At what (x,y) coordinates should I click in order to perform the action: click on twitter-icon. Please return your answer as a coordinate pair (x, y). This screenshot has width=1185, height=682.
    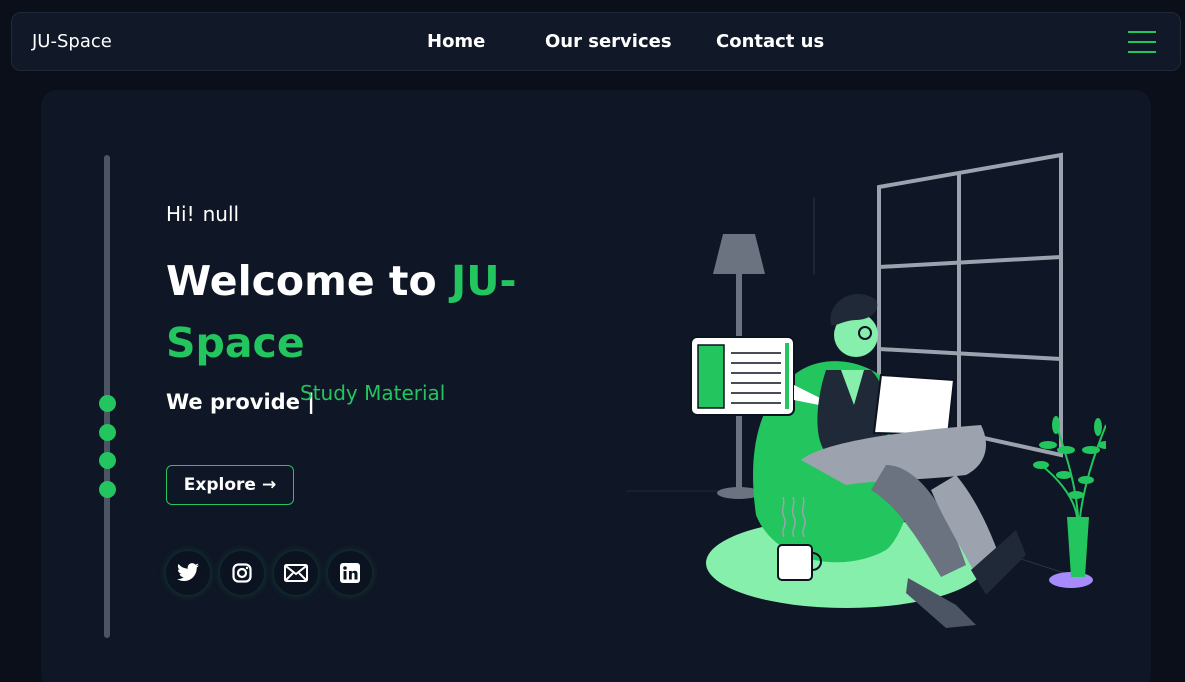
    Looking at the image, I should click on (188, 573).